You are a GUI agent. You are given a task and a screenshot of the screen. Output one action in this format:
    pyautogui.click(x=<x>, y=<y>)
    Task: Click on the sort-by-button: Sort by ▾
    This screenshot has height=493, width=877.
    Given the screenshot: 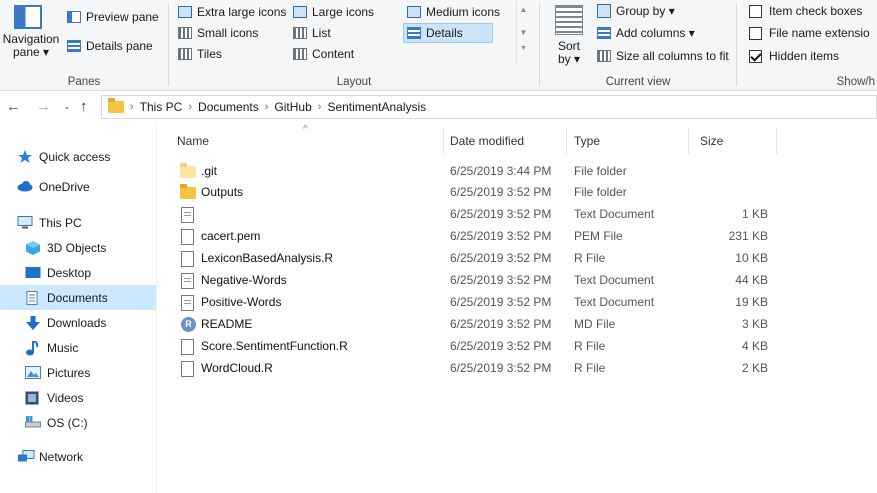 What is the action you would take?
    pyautogui.click(x=569, y=34)
    